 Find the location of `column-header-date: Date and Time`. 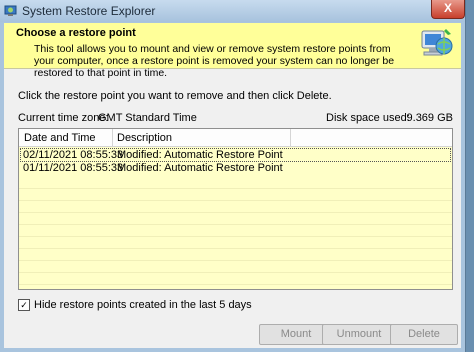

column-header-date: Date and Time is located at coordinates (60, 138).